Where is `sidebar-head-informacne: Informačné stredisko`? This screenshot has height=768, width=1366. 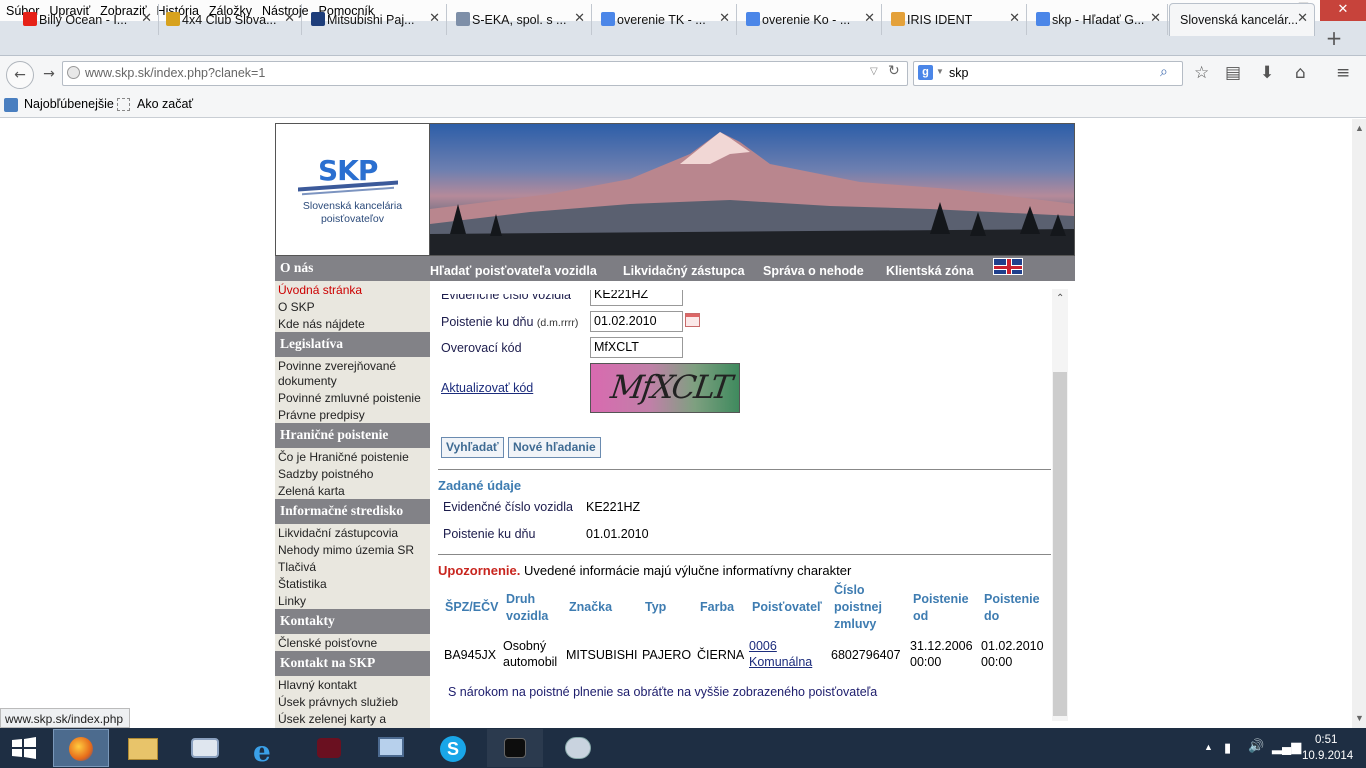
sidebar-head-informacne: Informačné stredisko is located at coordinates (352, 511).